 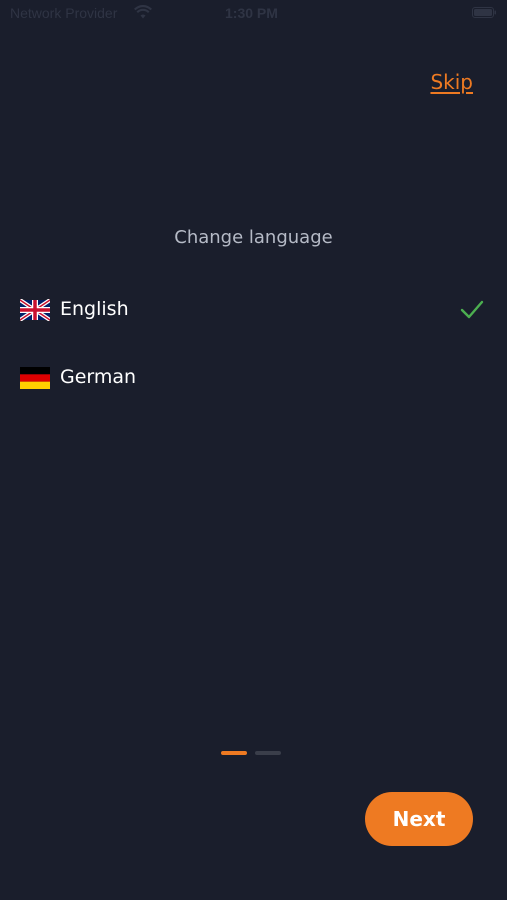 What do you see at coordinates (35, 310) in the screenshot?
I see `uk-flag-icon` at bounding box center [35, 310].